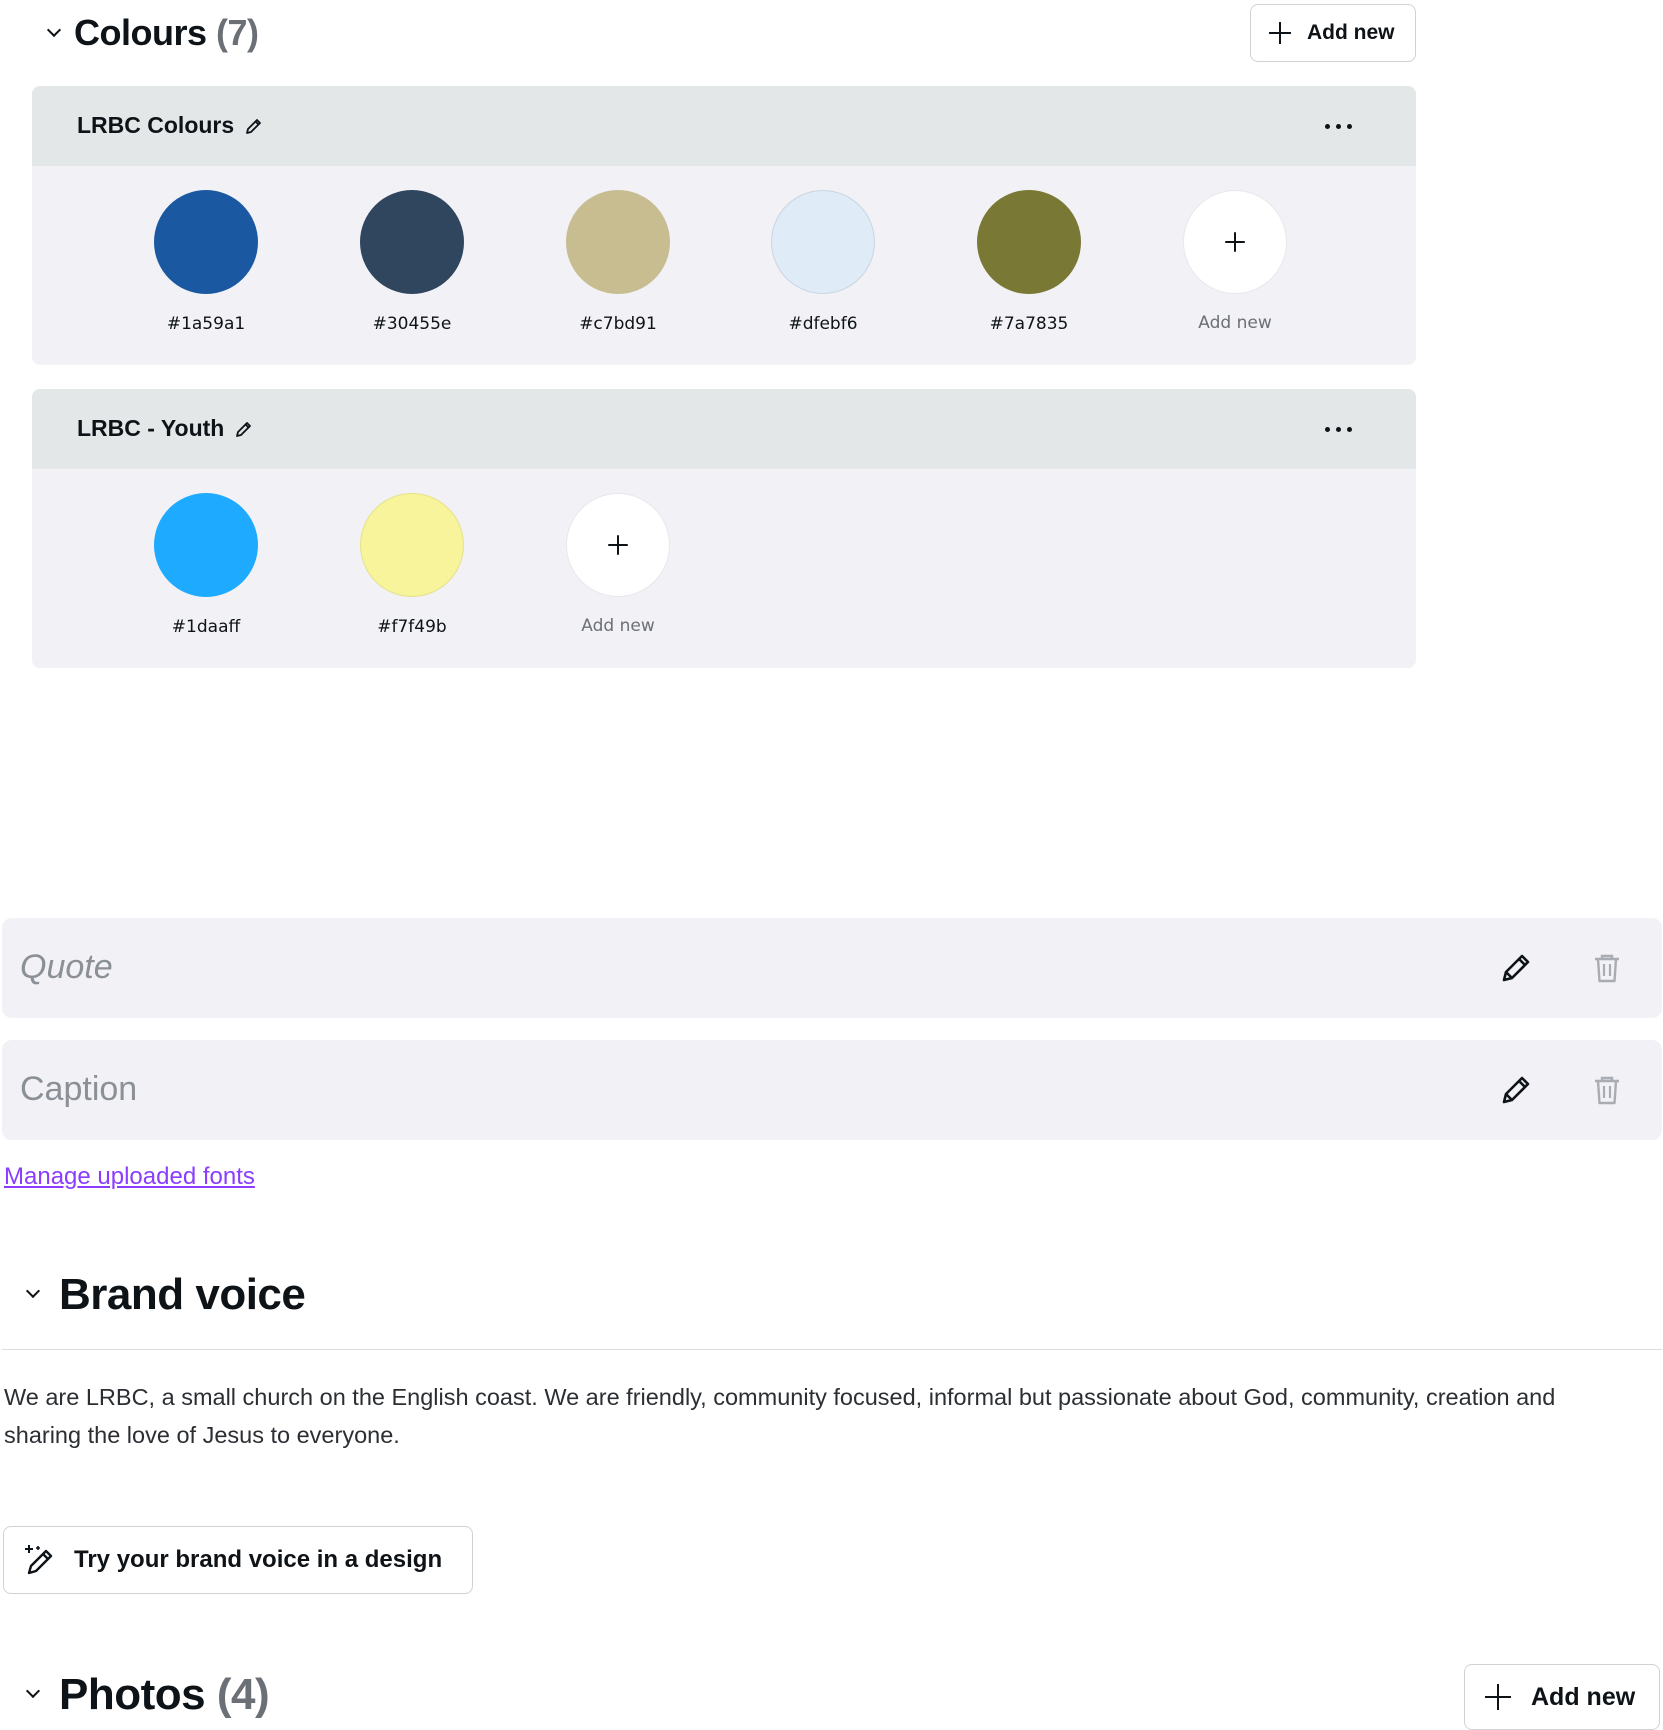  I want to click on font-style-row: Quote, so click(832, 968).